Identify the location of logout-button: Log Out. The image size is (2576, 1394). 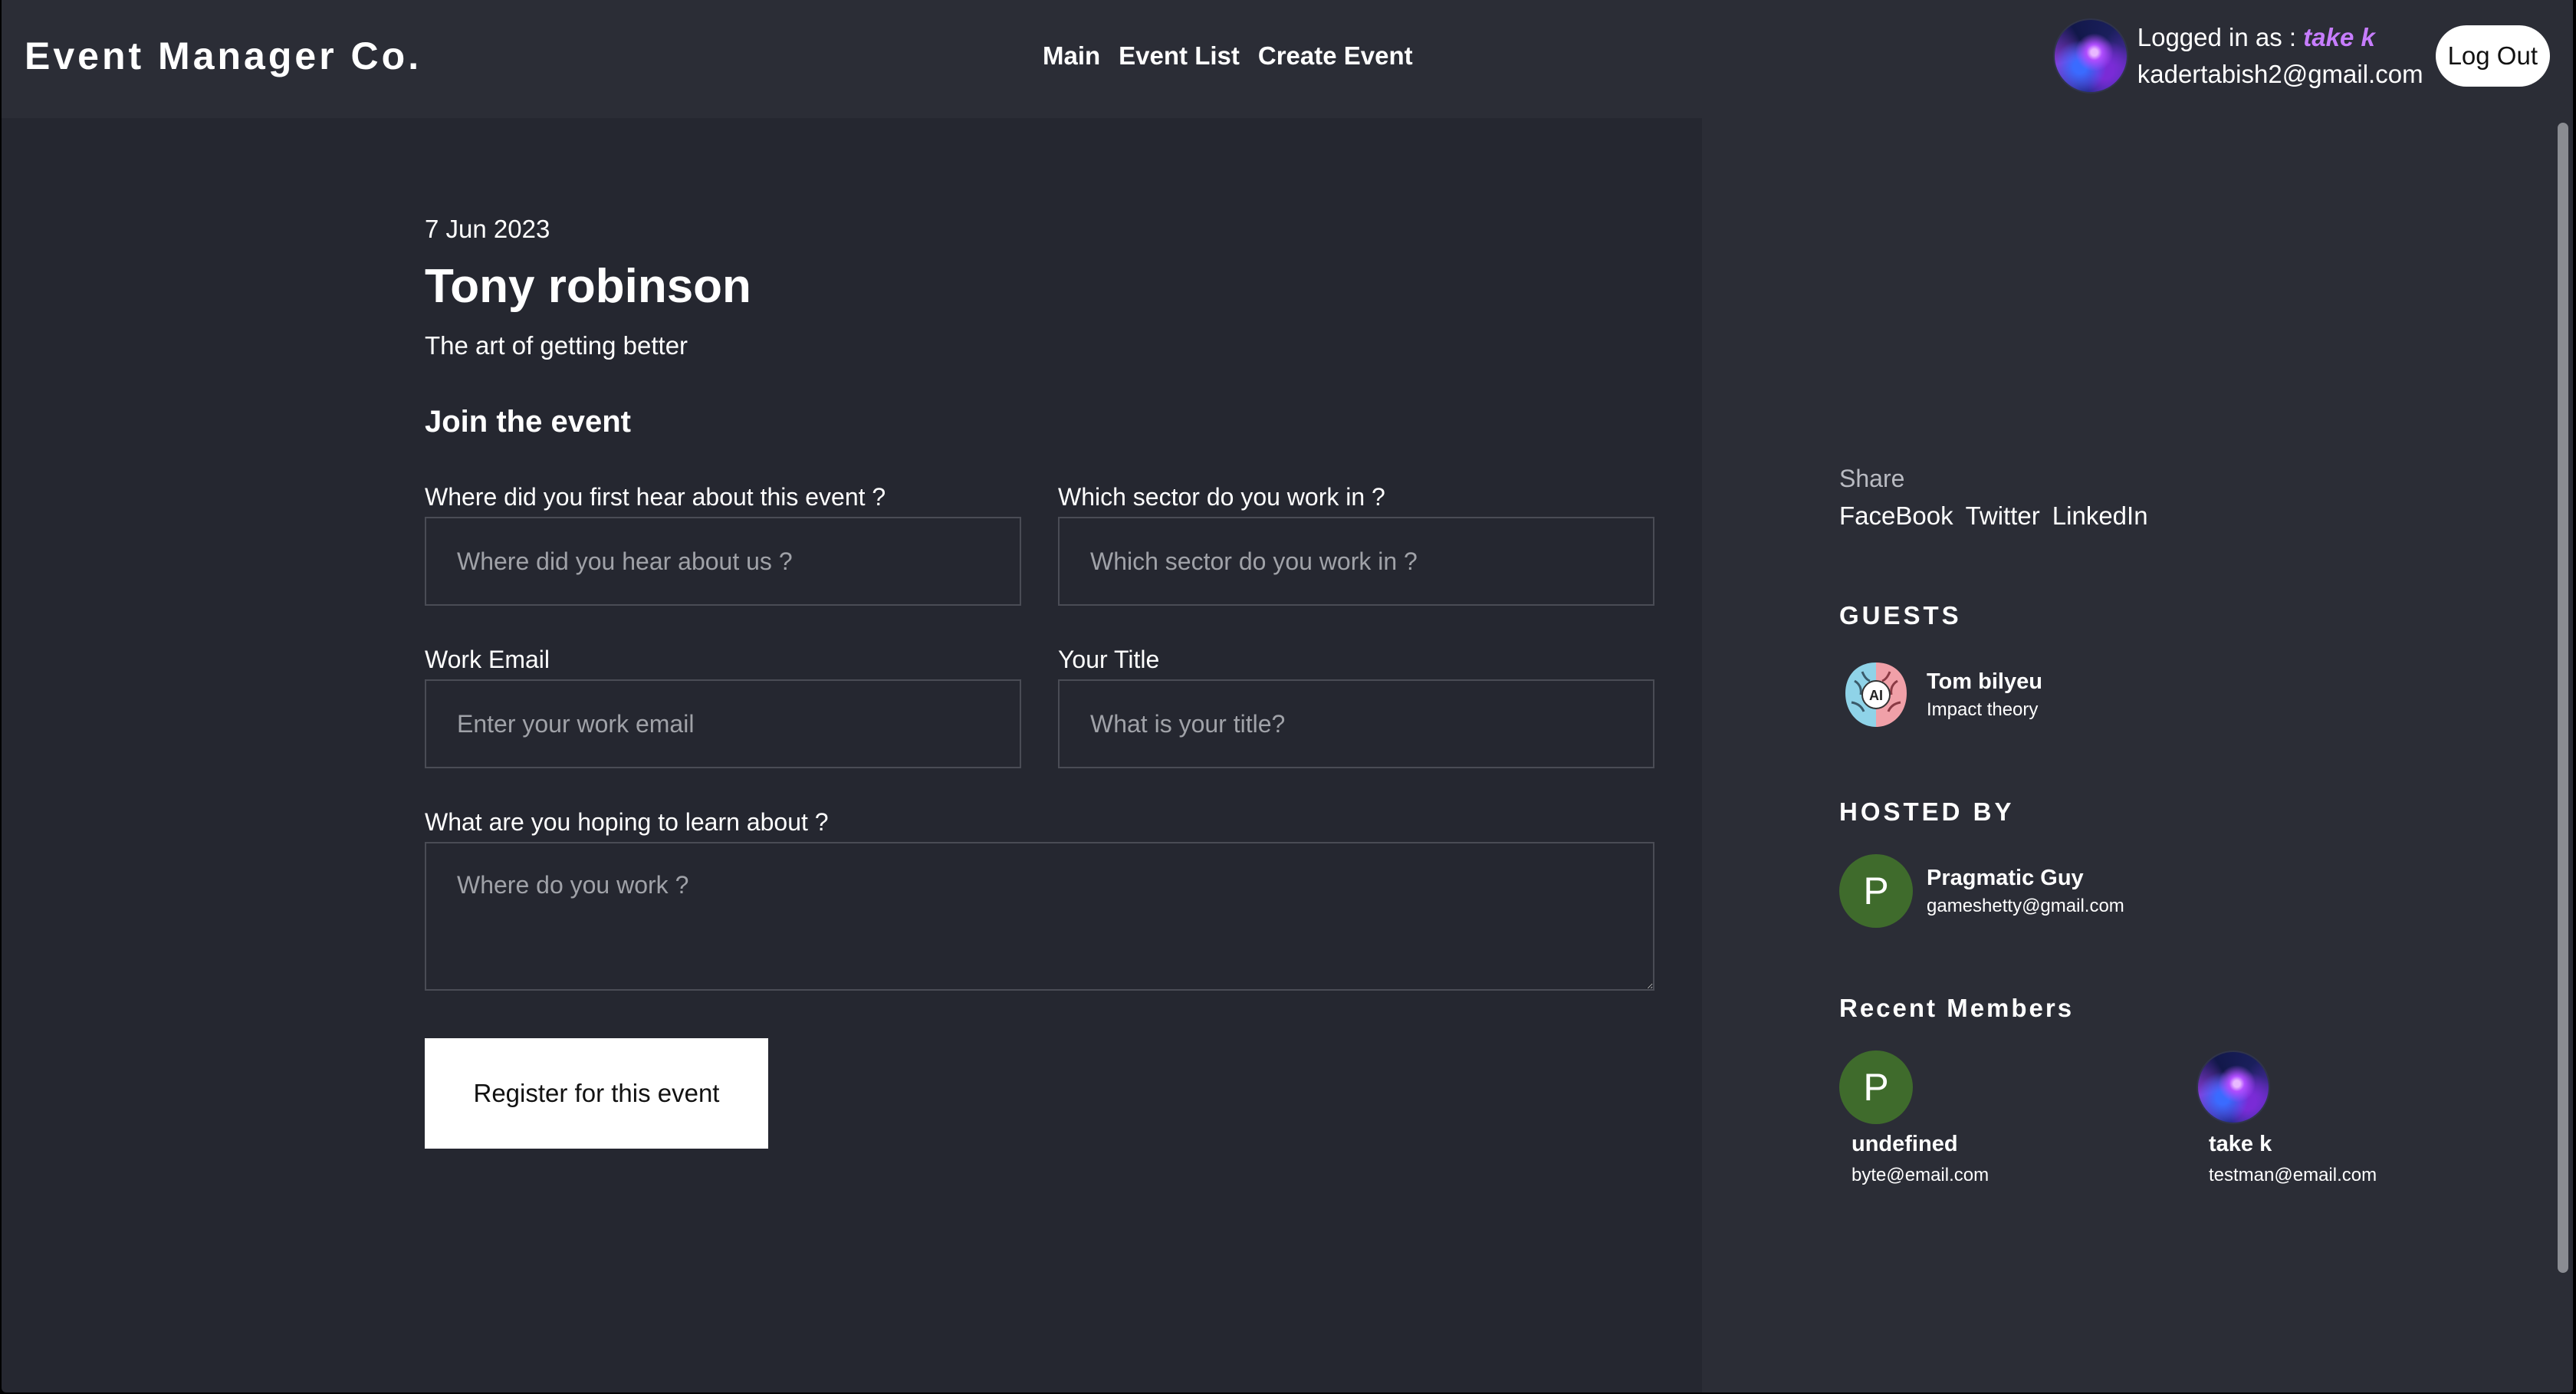
(2492, 56).